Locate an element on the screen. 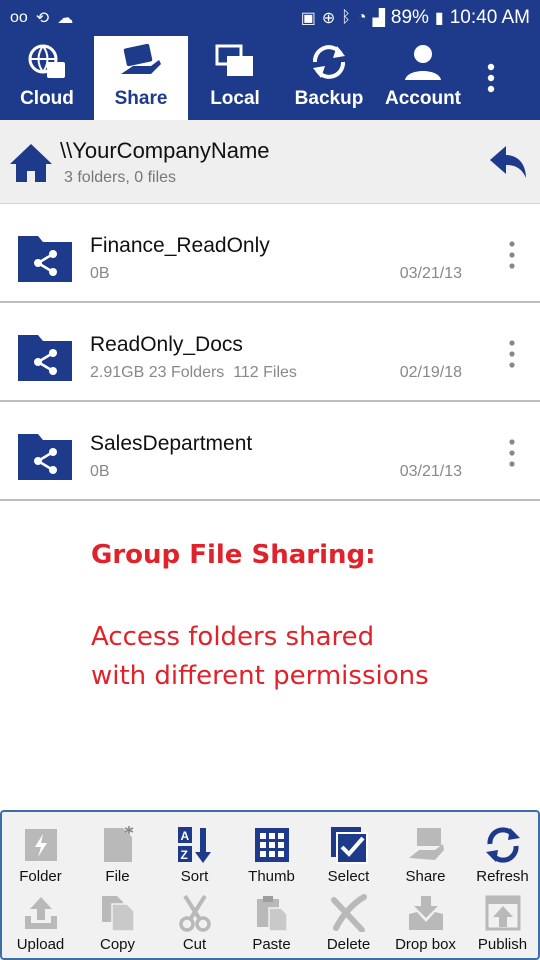 The width and height of the screenshot is (540, 960). copy-button-label: Copy is located at coordinates (117, 944).